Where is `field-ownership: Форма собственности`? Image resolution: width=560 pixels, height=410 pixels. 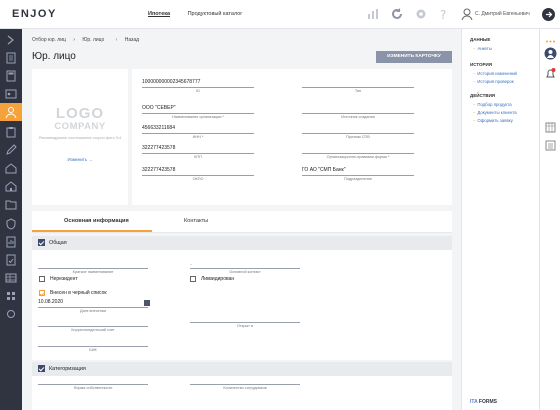 field-ownership: Форма собственности is located at coordinates (93, 383).